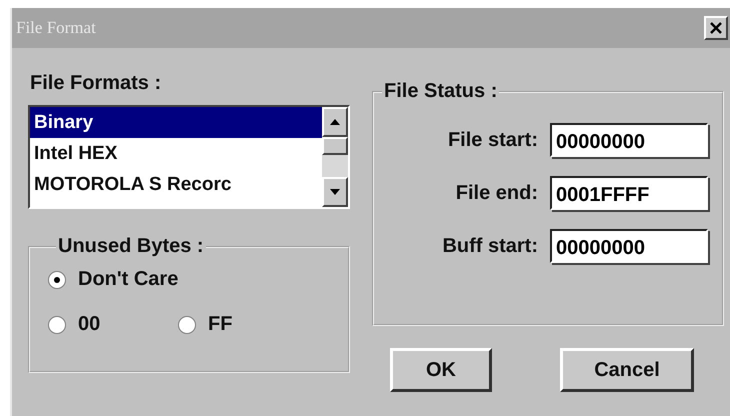 This screenshot has width=730, height=416. What do you see at coordinates (176, 122) in the screenshot?
I see `list-item: Binary` at bounding box center [176, 122].